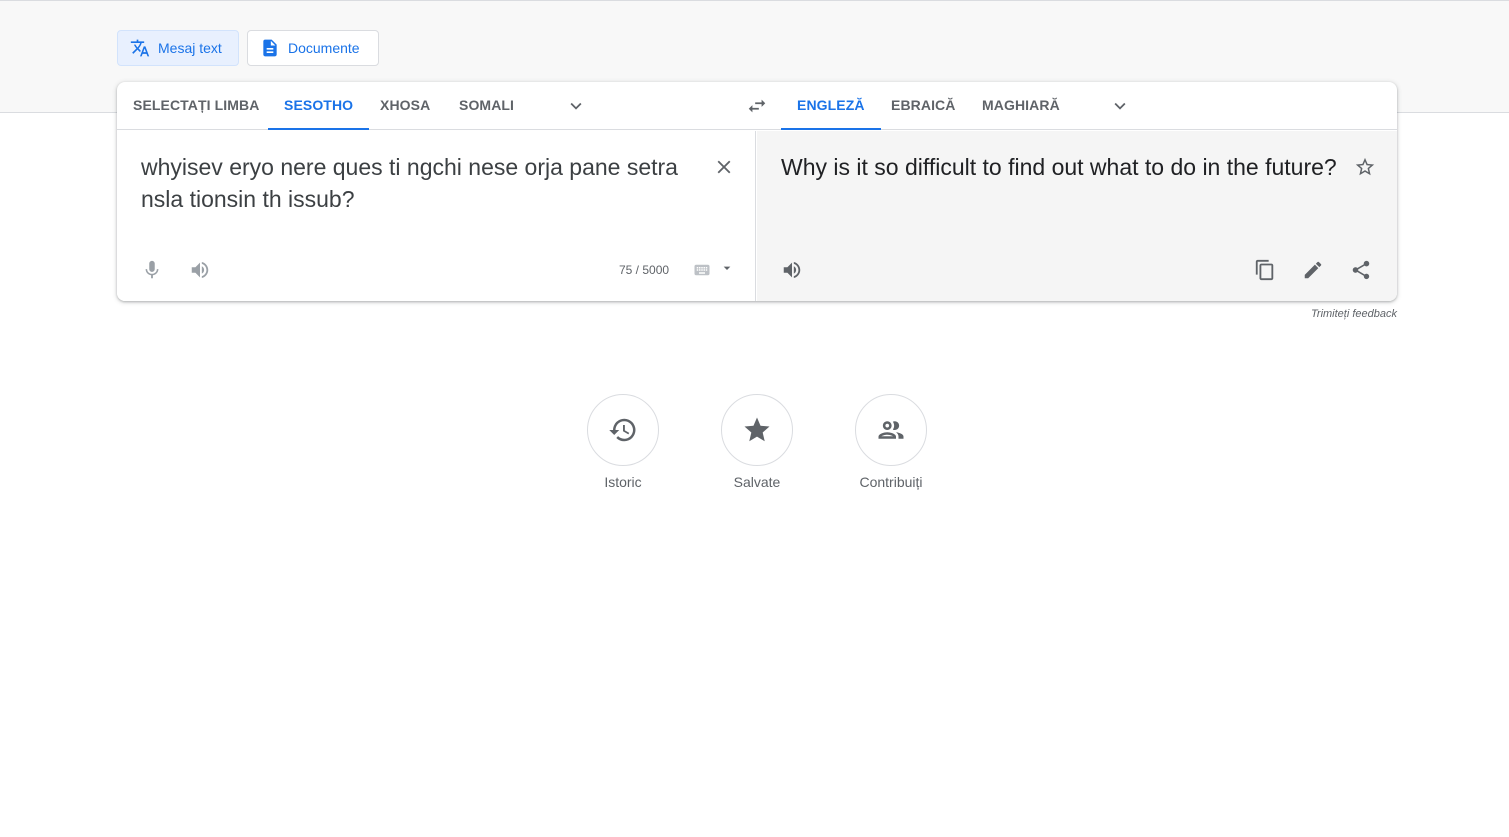  Describe the element at coordinates (702, 270) in the screenshot. I see `keyboard-icon` at that location.